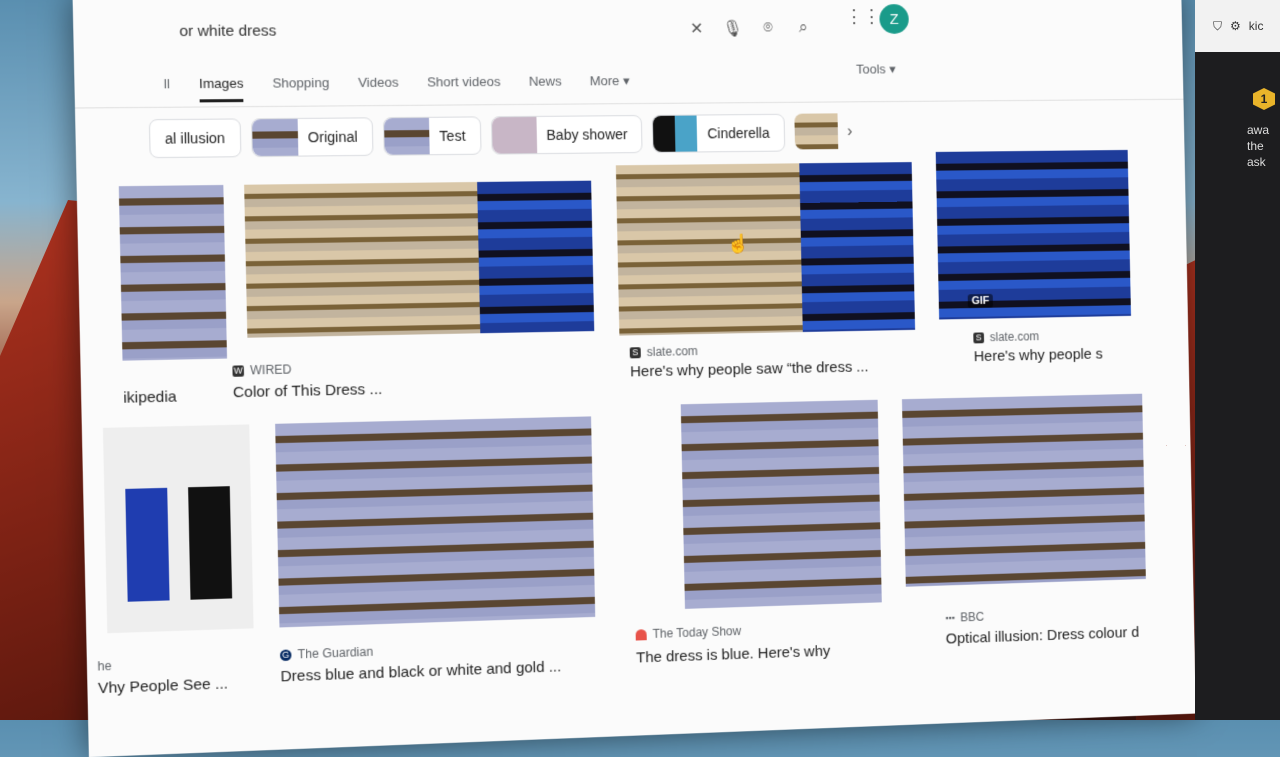  I want to click on source-label: BBC, so click(972, 617).